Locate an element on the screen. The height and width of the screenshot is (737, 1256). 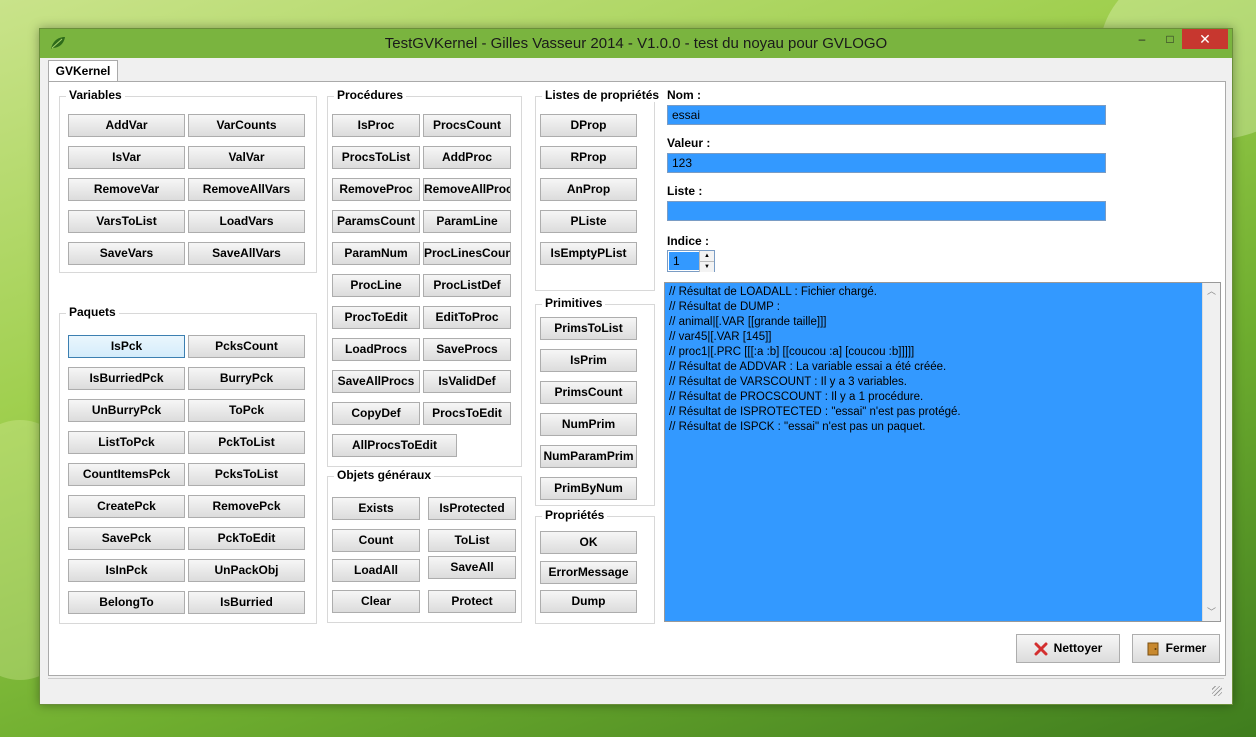
an-prop-button: AnProp is located at coordinates (588, 189).